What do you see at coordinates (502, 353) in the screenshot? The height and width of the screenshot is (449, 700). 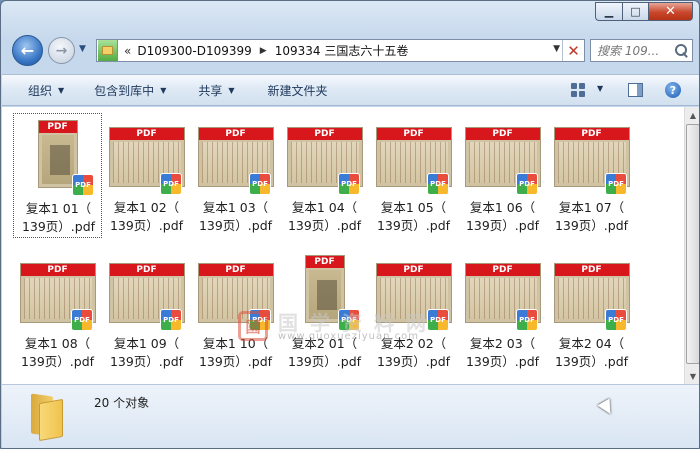 I see `file-name: 复本2 03（ 139页）.pdf` at bounding box center [502, 353].